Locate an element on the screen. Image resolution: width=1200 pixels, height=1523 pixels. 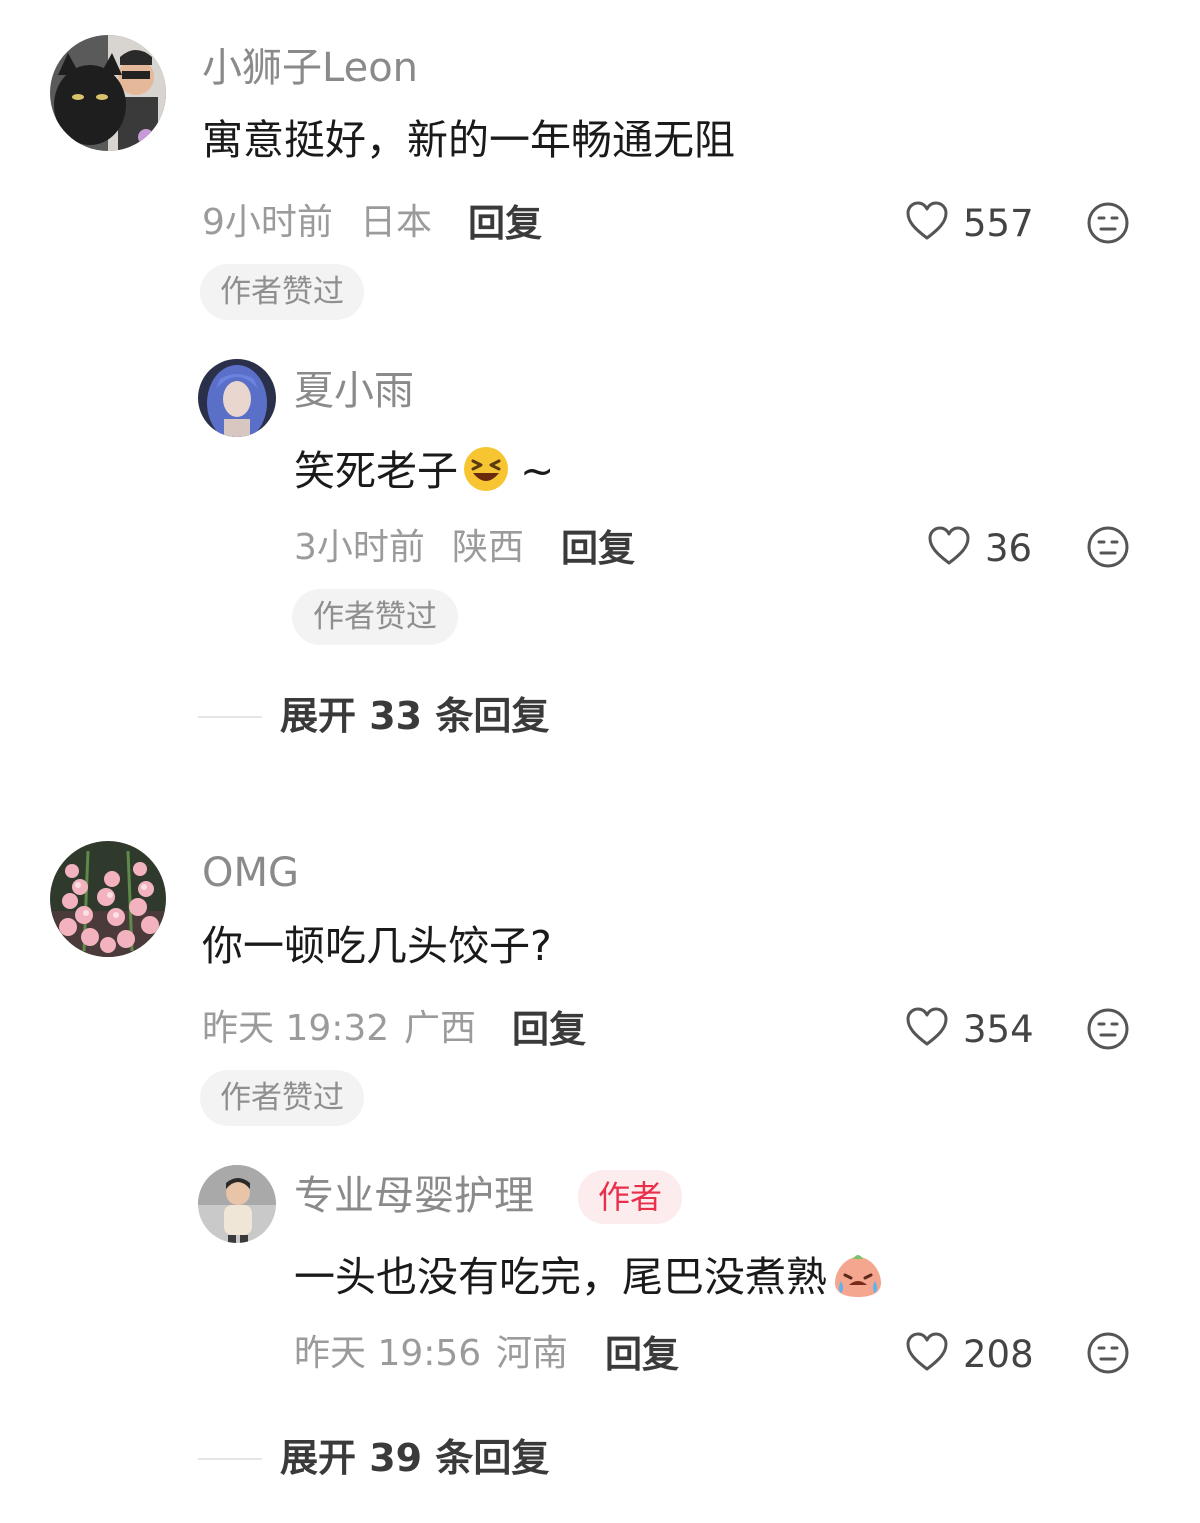
reply-text: 一头也没有吃完，尾巴没煮熟 is located at coordinates (589, 1278).